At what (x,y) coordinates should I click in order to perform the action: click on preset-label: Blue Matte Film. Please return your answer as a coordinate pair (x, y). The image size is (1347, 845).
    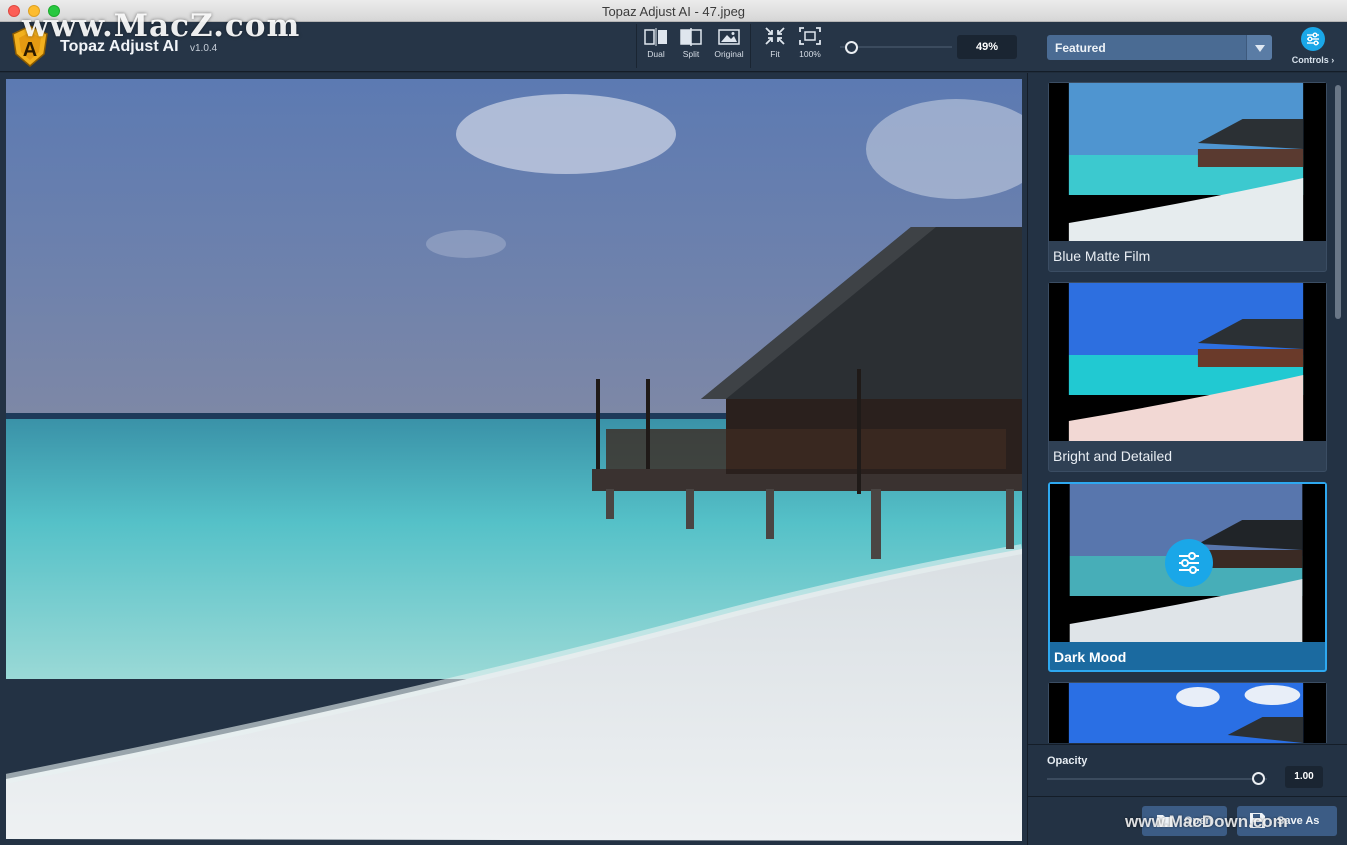
    Looking at the image, I should click on (1102, 256).